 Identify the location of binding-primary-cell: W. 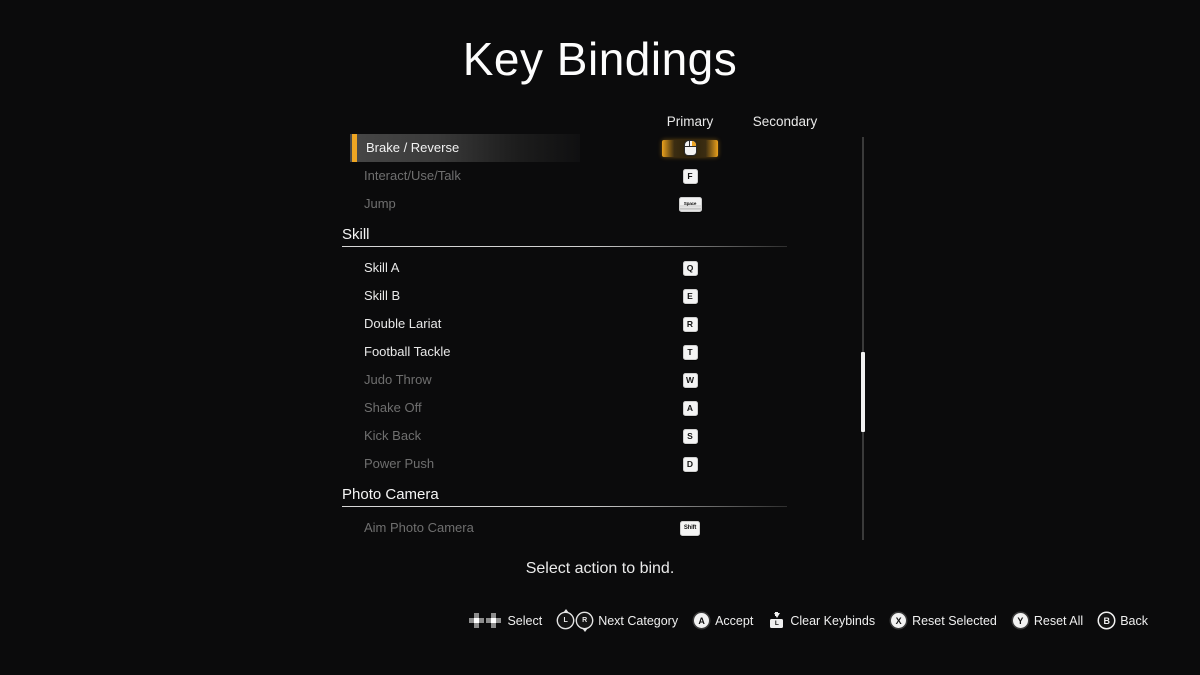
(690, 380).